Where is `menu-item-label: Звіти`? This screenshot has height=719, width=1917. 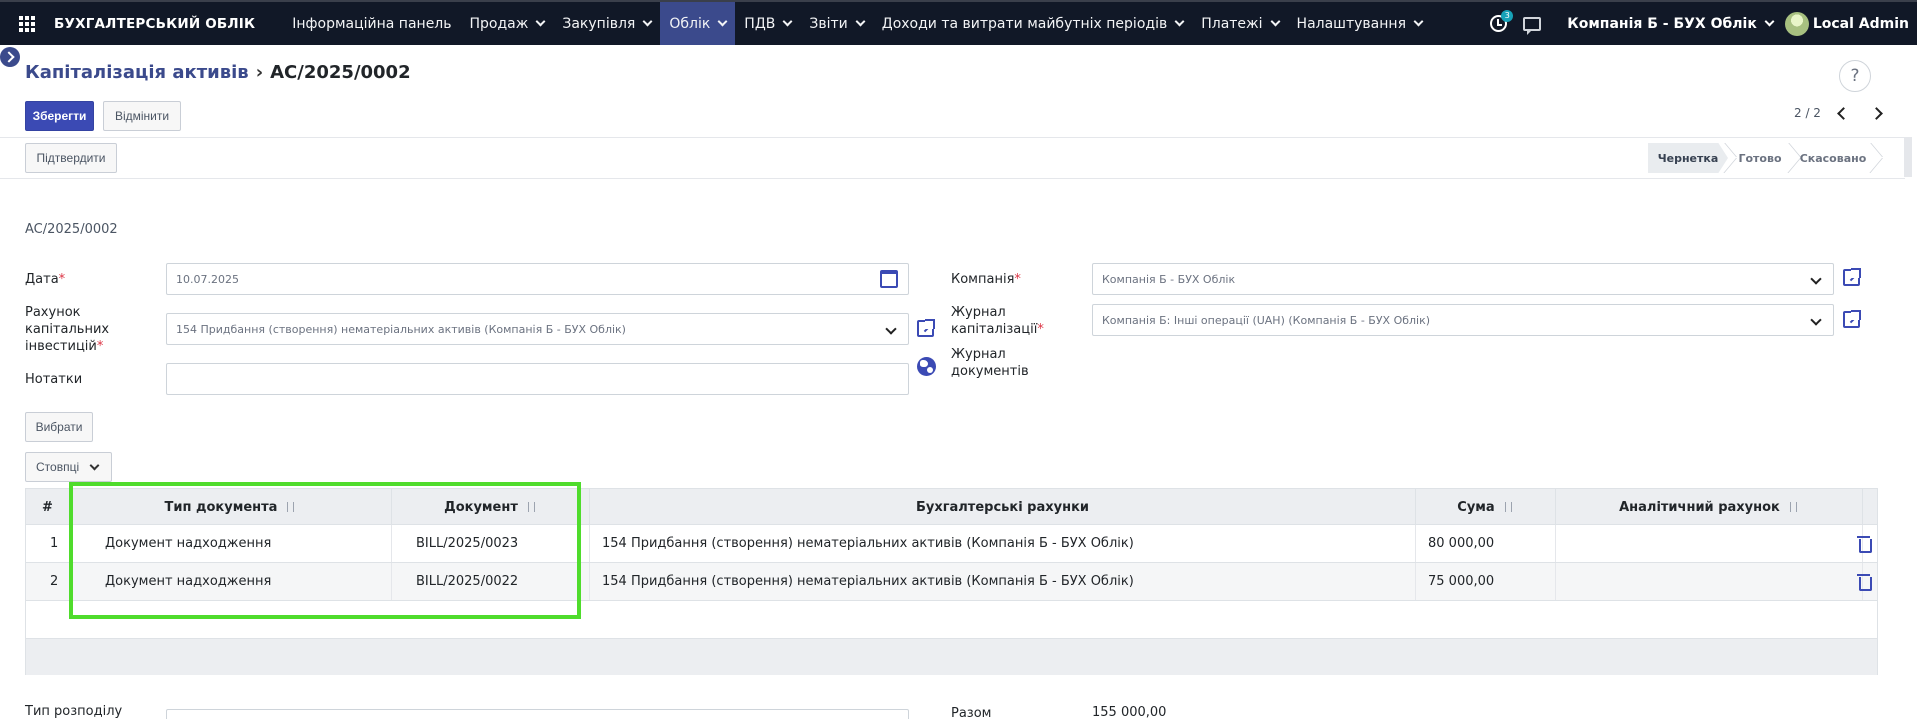
menu-item-label: Звіти is located at coordinates (828, 23).